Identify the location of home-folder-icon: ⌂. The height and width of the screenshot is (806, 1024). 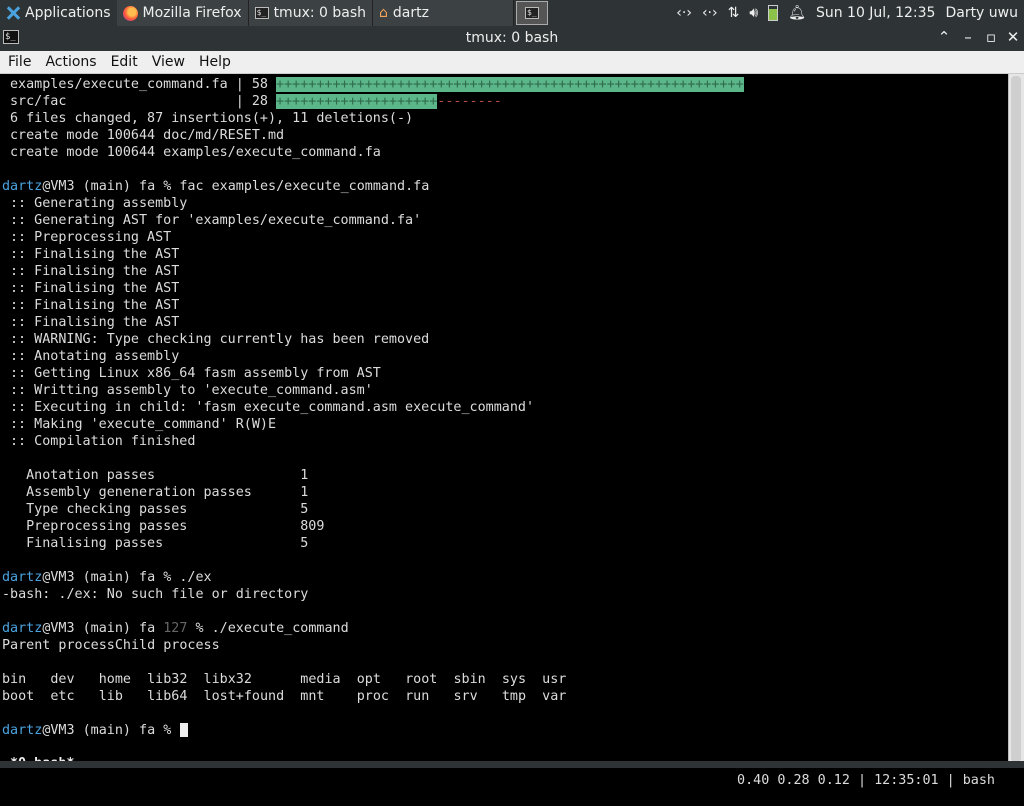
(383, 13).